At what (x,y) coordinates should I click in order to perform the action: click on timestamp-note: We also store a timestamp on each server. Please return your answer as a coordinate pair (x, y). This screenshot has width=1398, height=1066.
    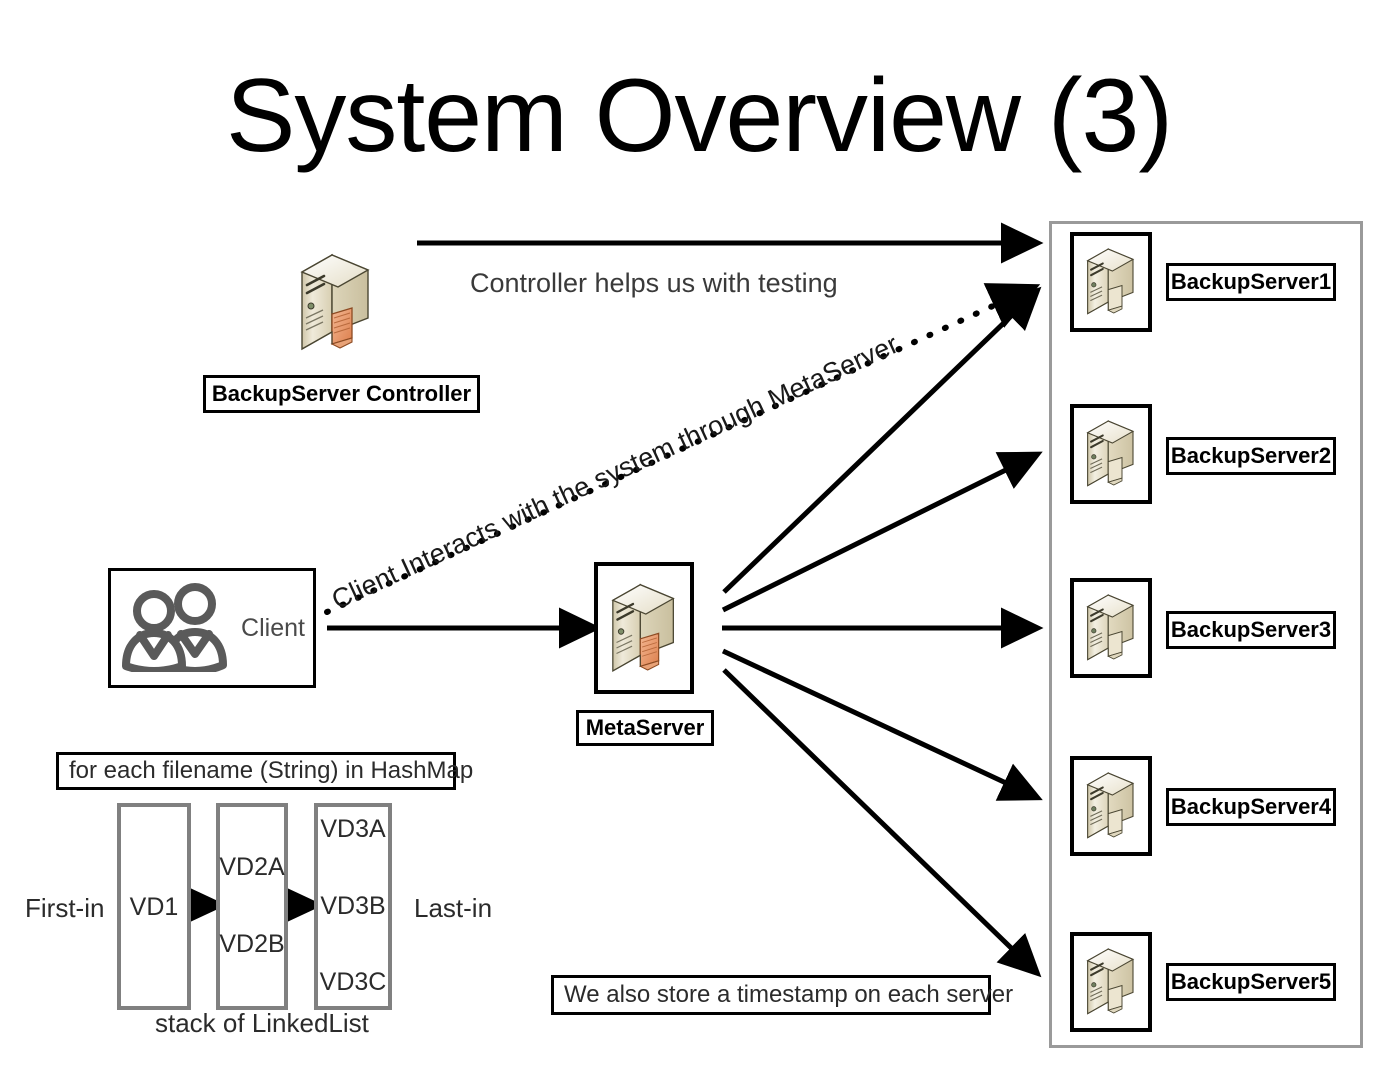
    Looking at the image, I should click on (789, 994).